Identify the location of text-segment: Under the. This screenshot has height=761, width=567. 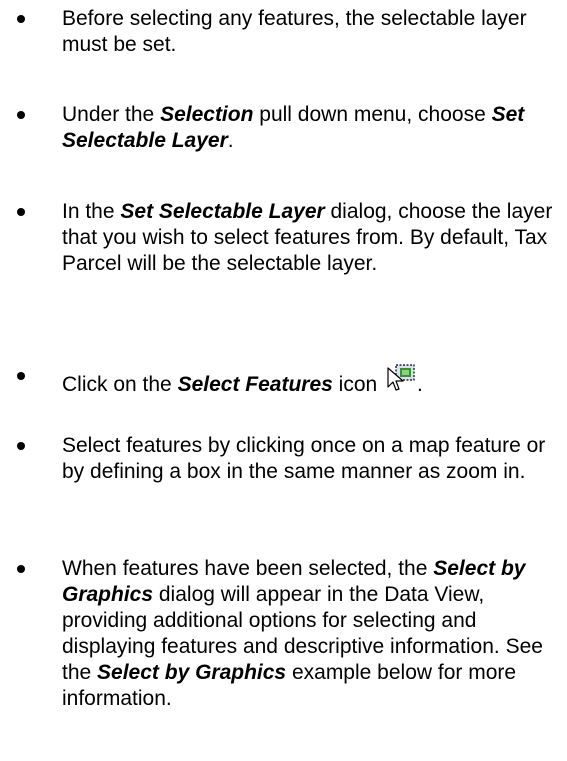
(111, 114).